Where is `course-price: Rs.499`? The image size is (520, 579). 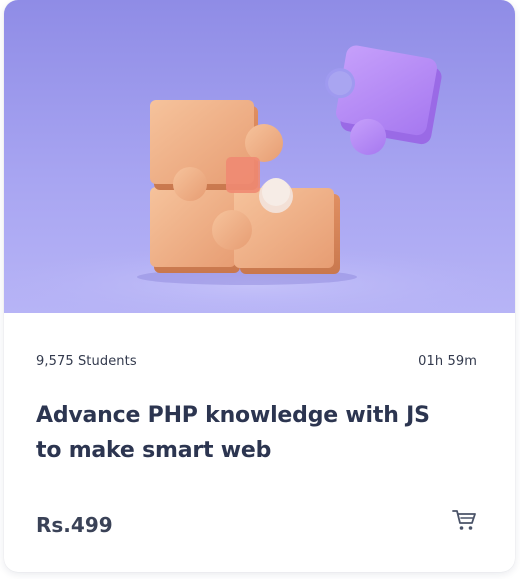
course-price: Rs.499 is located at coordinates (74, 525).